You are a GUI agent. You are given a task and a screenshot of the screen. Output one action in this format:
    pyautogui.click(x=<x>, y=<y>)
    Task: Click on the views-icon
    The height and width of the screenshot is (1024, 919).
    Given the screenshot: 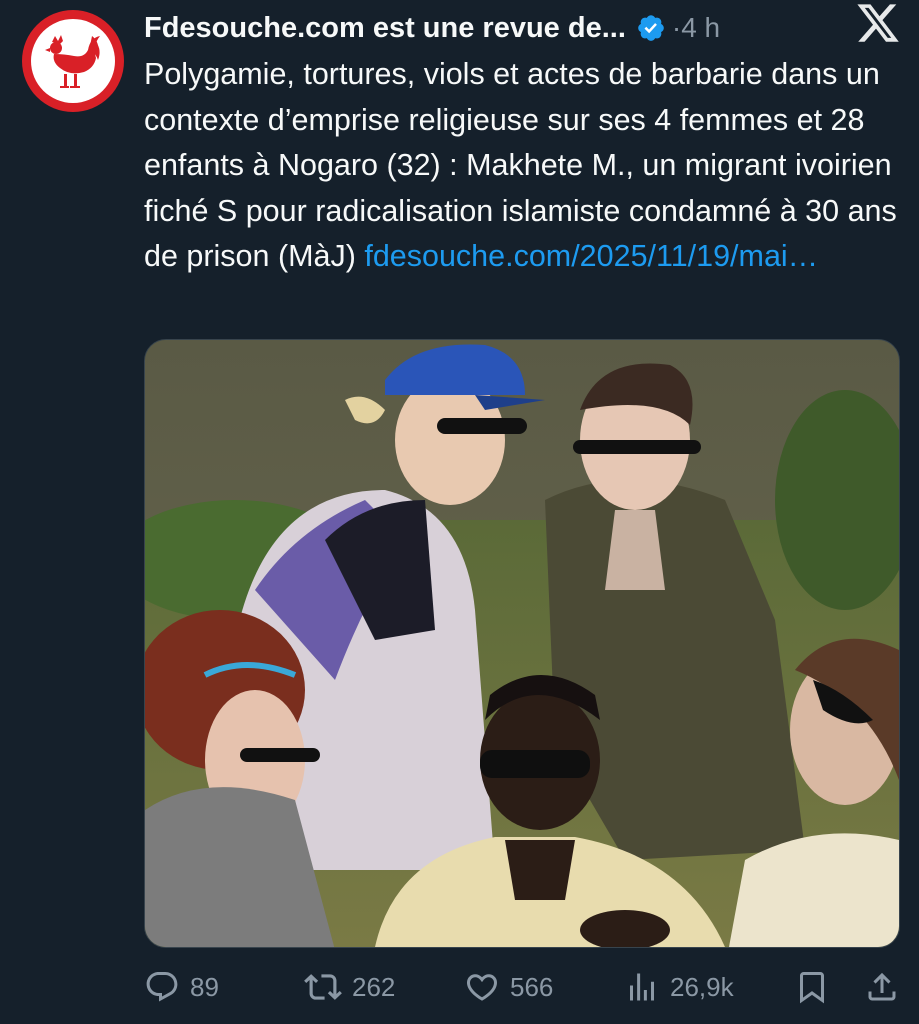 What is the action you would take?
    pyautogui.click(x=642, y=987)
    